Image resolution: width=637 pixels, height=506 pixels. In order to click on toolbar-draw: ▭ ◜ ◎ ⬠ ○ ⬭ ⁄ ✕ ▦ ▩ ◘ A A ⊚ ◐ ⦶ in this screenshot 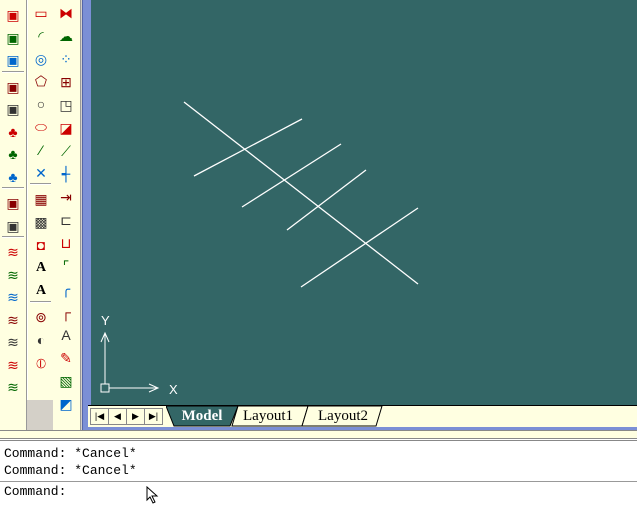, I will do `click(40, 200)`.